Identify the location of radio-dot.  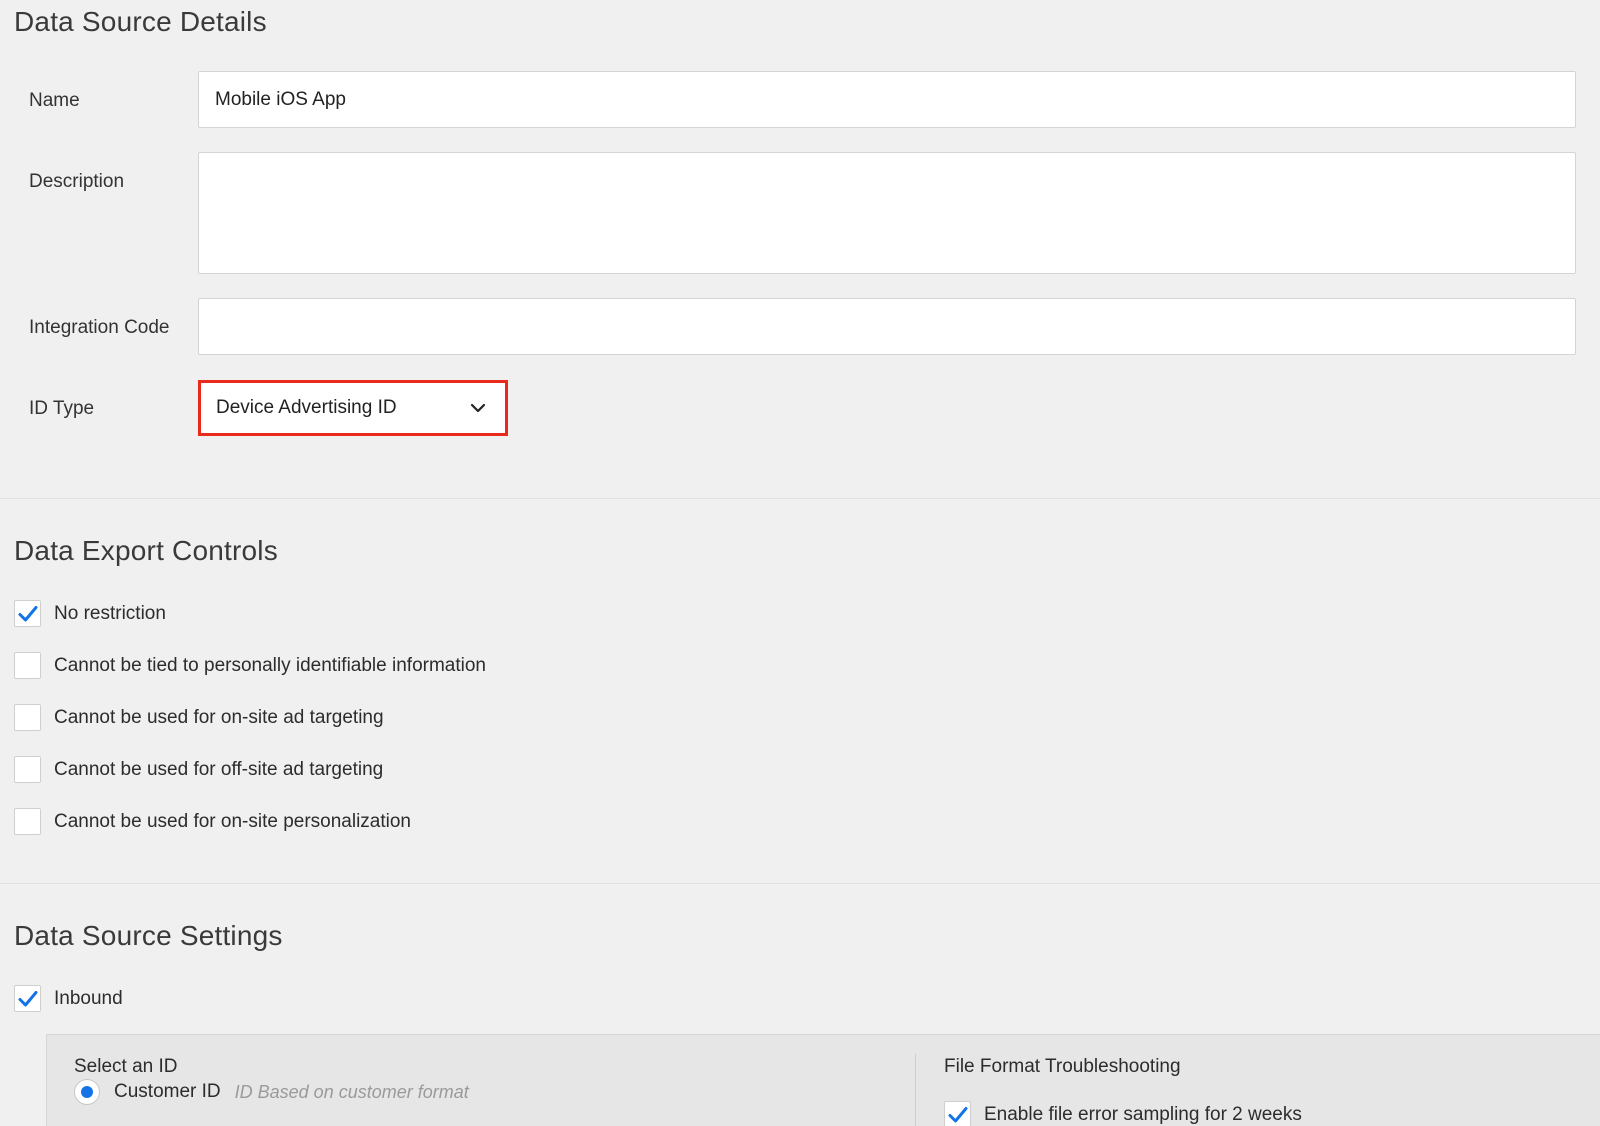
(87, 1092).